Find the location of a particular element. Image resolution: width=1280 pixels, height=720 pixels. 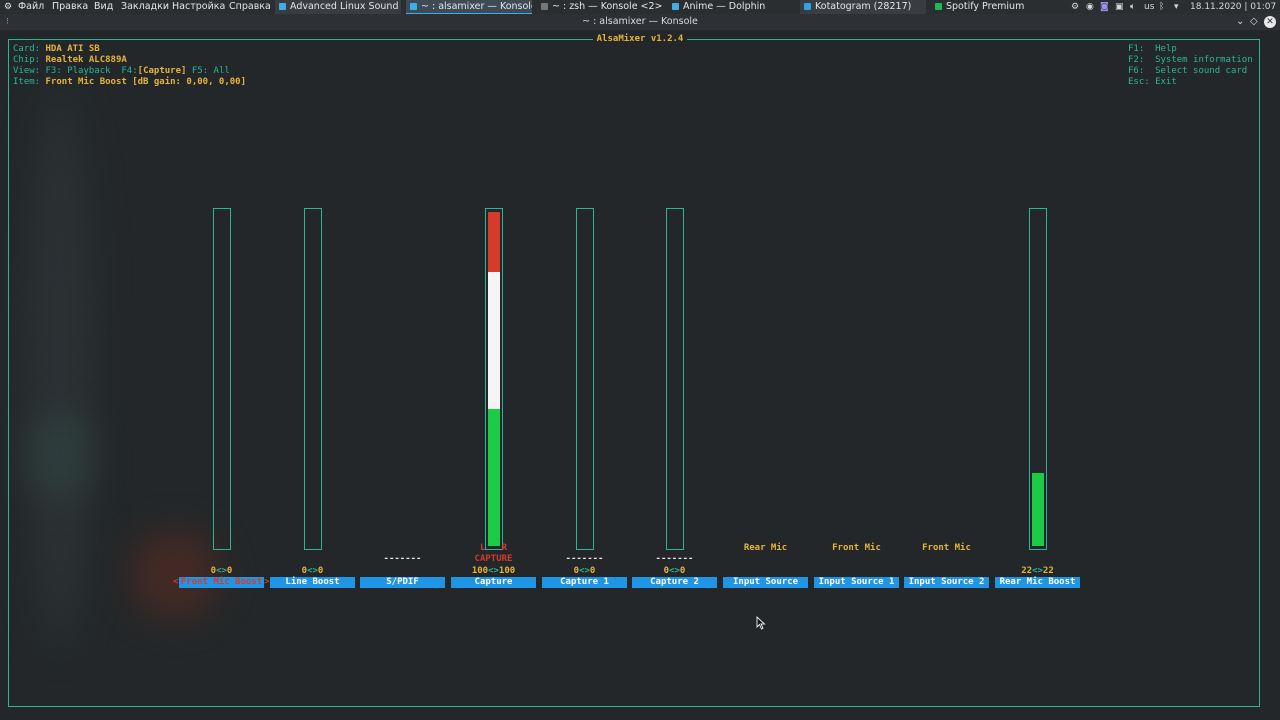

control-label: S/PDIF is located at coordinates (402, 582).